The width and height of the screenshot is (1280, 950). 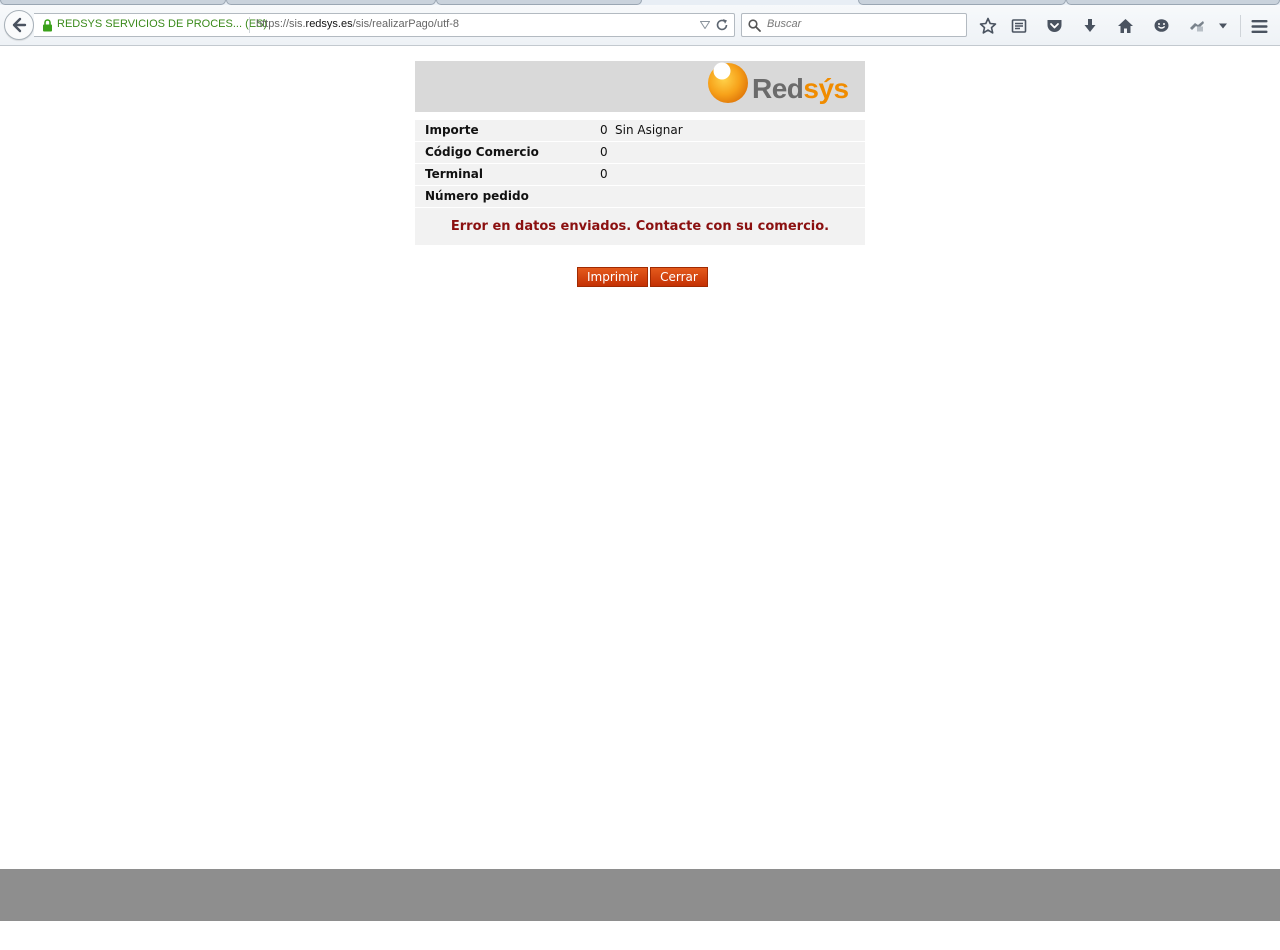 I want to click on reload-icon, so click(x=722, y=25).